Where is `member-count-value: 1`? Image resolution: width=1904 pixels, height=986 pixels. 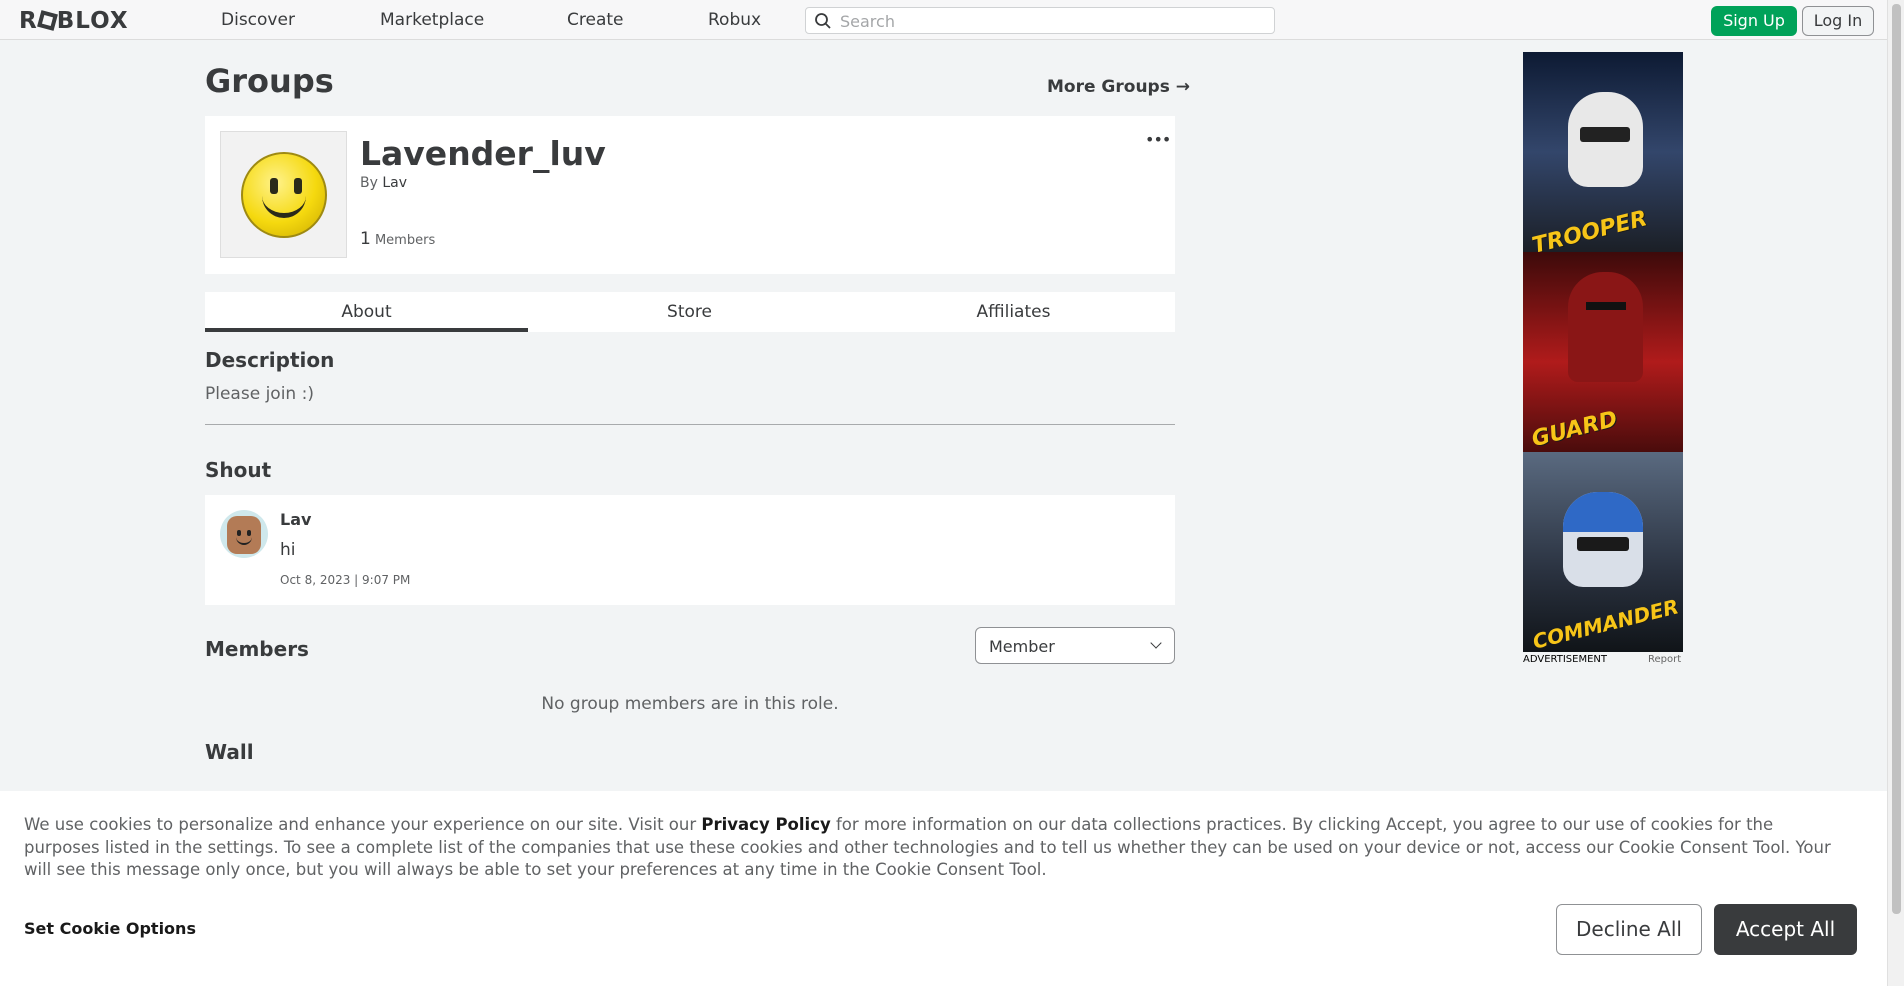 member-count-value: 1 is located at coordinates (365, 239).